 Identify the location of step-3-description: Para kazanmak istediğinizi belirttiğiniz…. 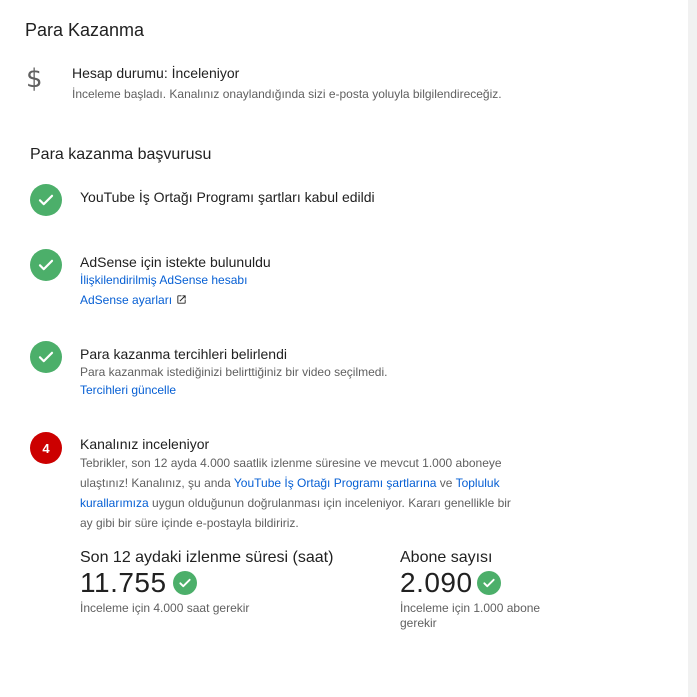
(234, 372).